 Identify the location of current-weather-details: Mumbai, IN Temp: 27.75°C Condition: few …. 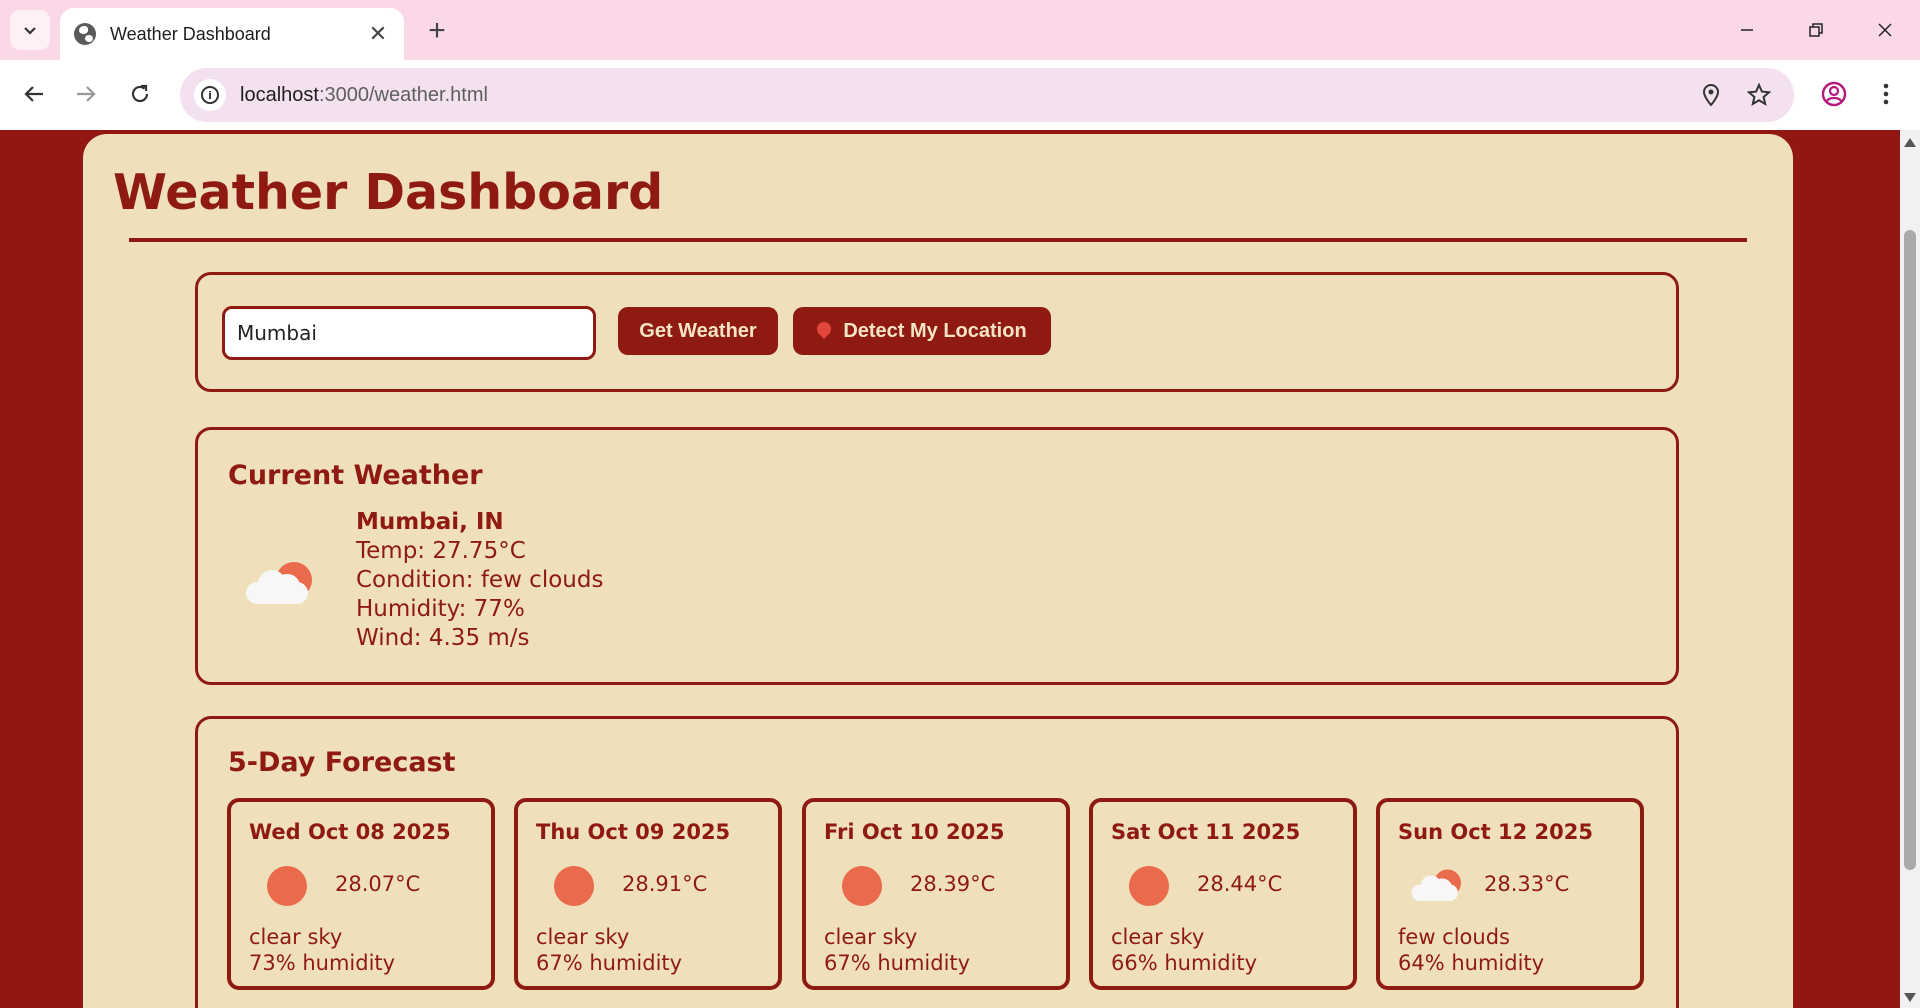
(479, 580).